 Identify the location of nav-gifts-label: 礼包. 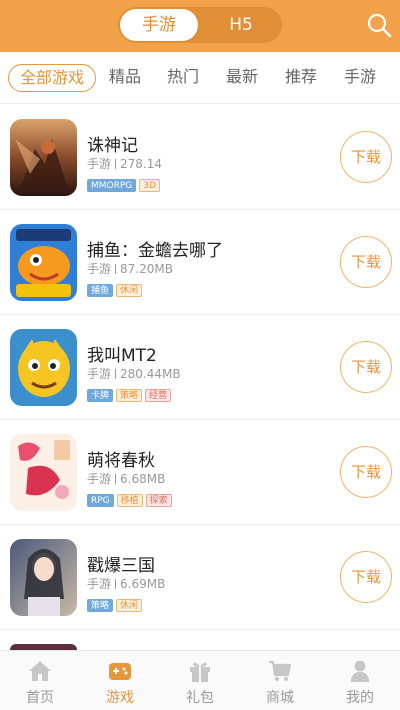
(200, 698).